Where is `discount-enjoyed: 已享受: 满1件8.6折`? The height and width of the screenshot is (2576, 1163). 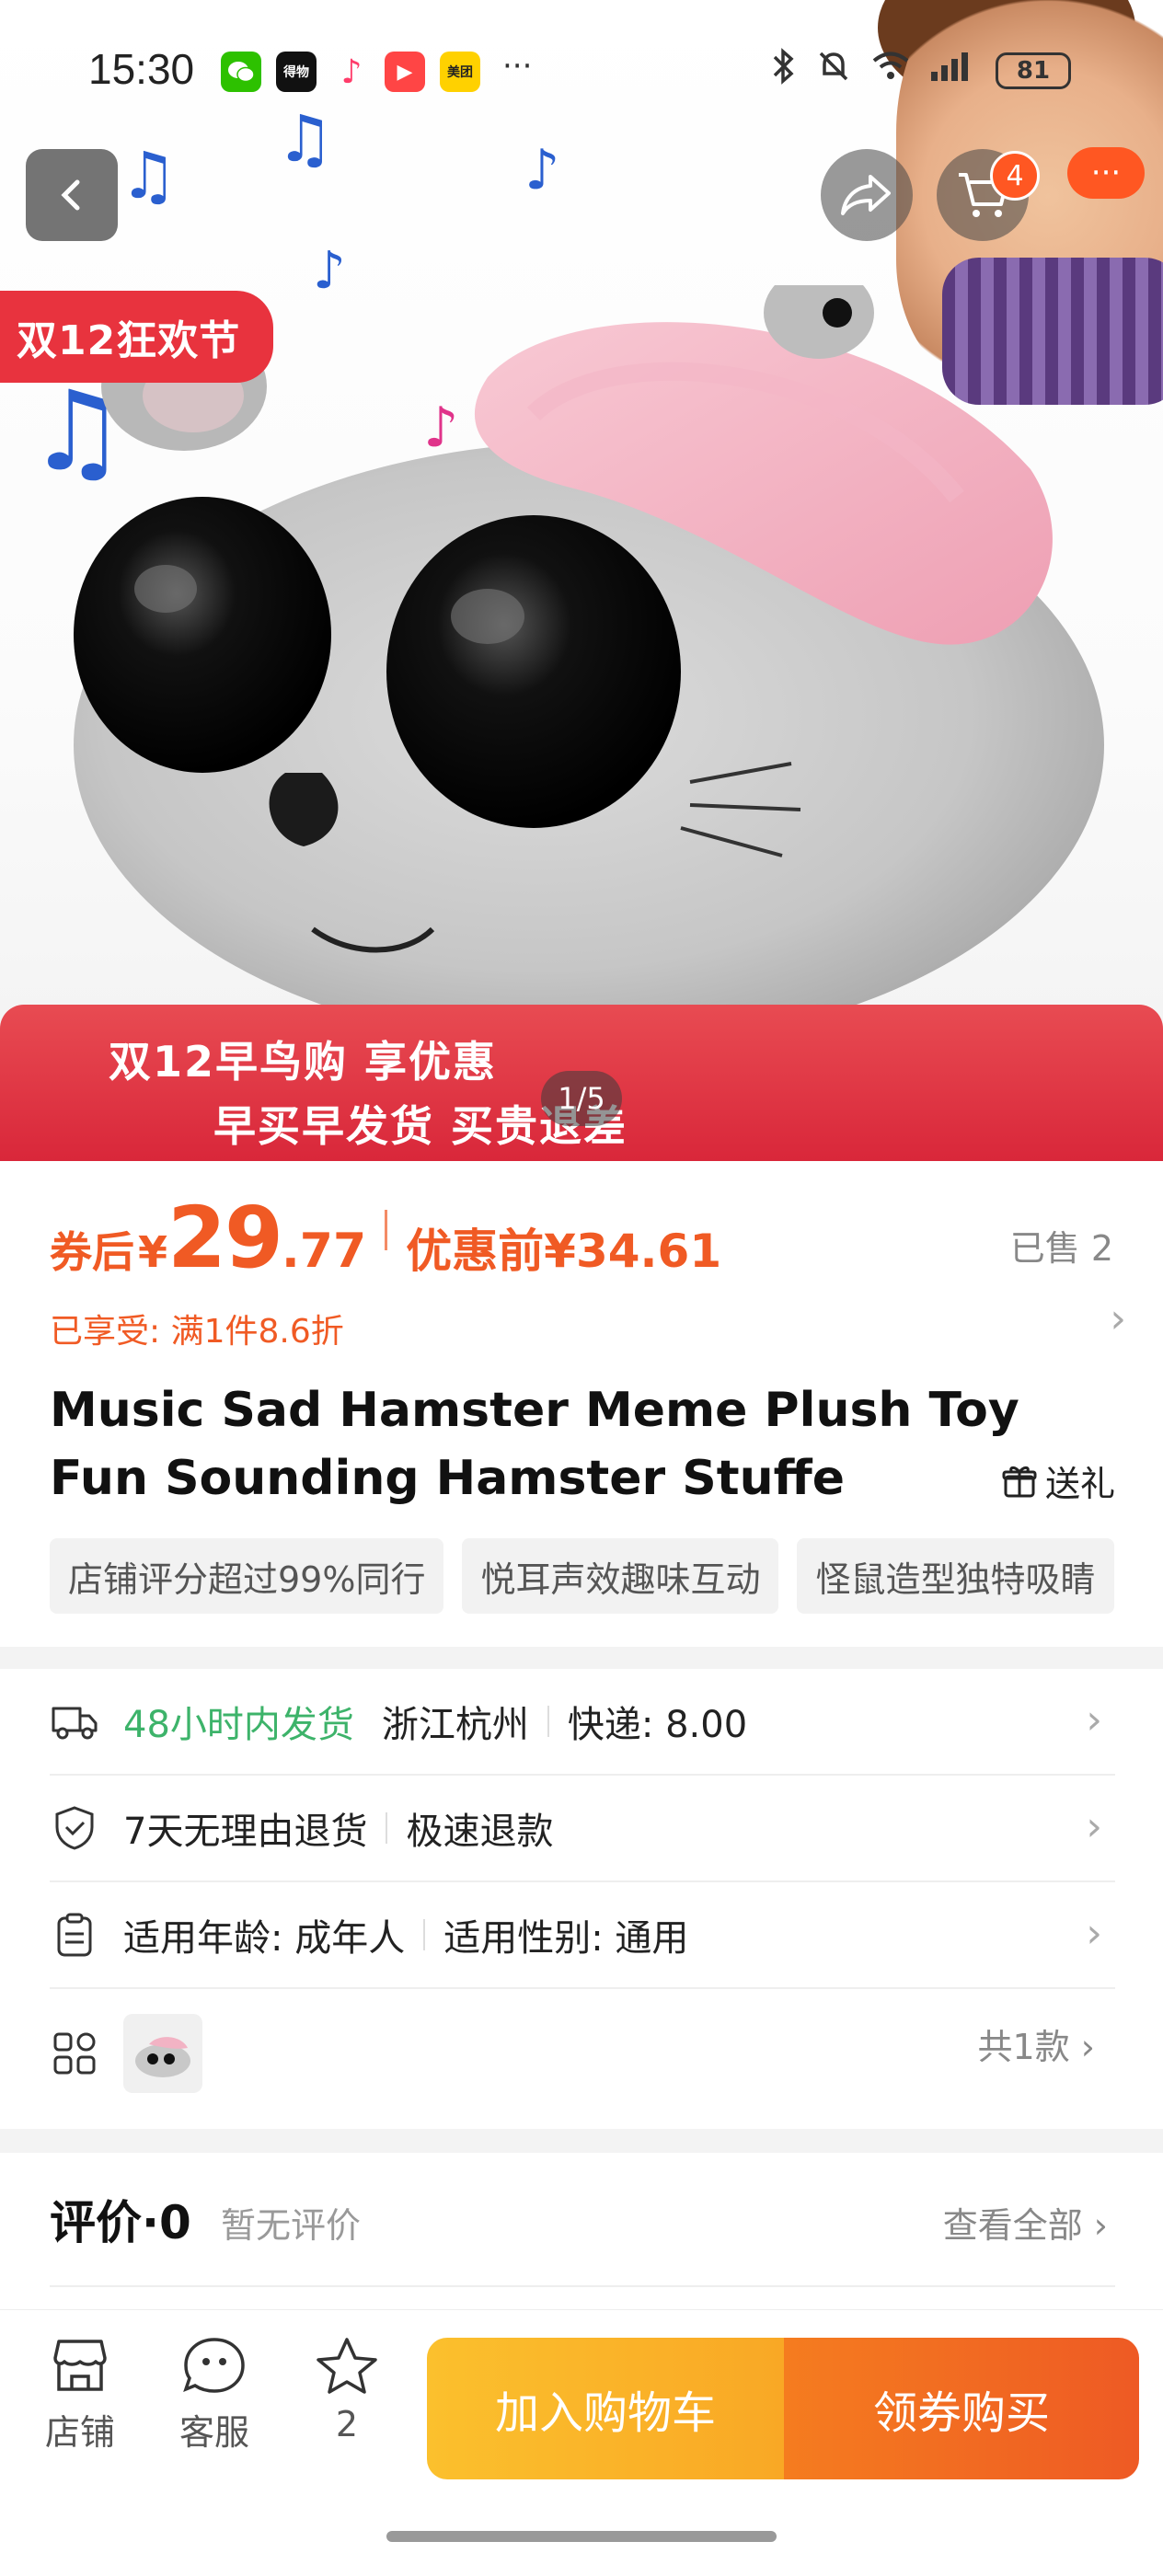 discount-enjoyed: 已享受: 满1件8.6折 is located at coordinates (197, 1328).